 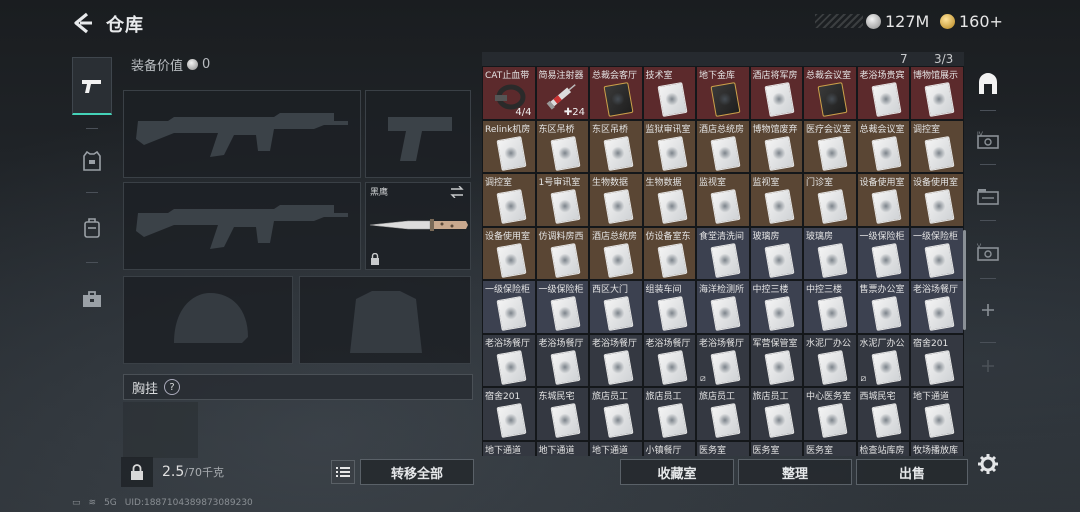 What do you see at coordinates (562, 253) in the screenshot?
I see `storage-item: 仿调料房西` at bounding box center [562, 253].